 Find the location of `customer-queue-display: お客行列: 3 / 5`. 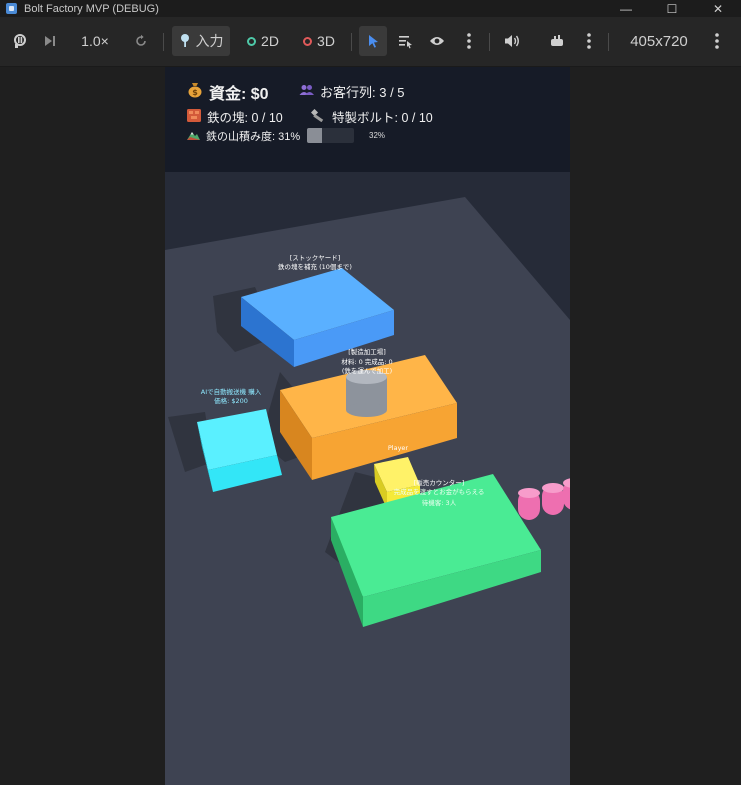

customer-queue-display: お客行列: 3 / 5 is located at coordinates (352, 91).